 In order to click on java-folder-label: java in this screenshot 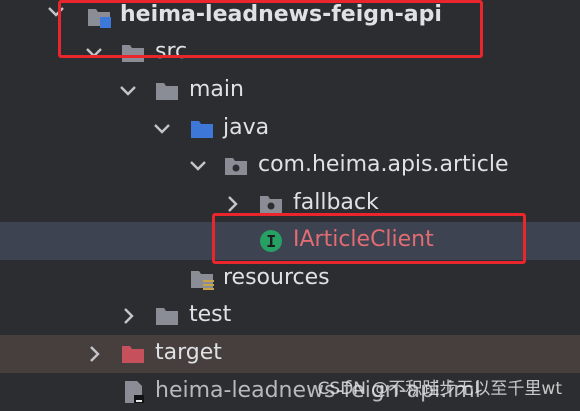, I will do `click(246, 127)`.